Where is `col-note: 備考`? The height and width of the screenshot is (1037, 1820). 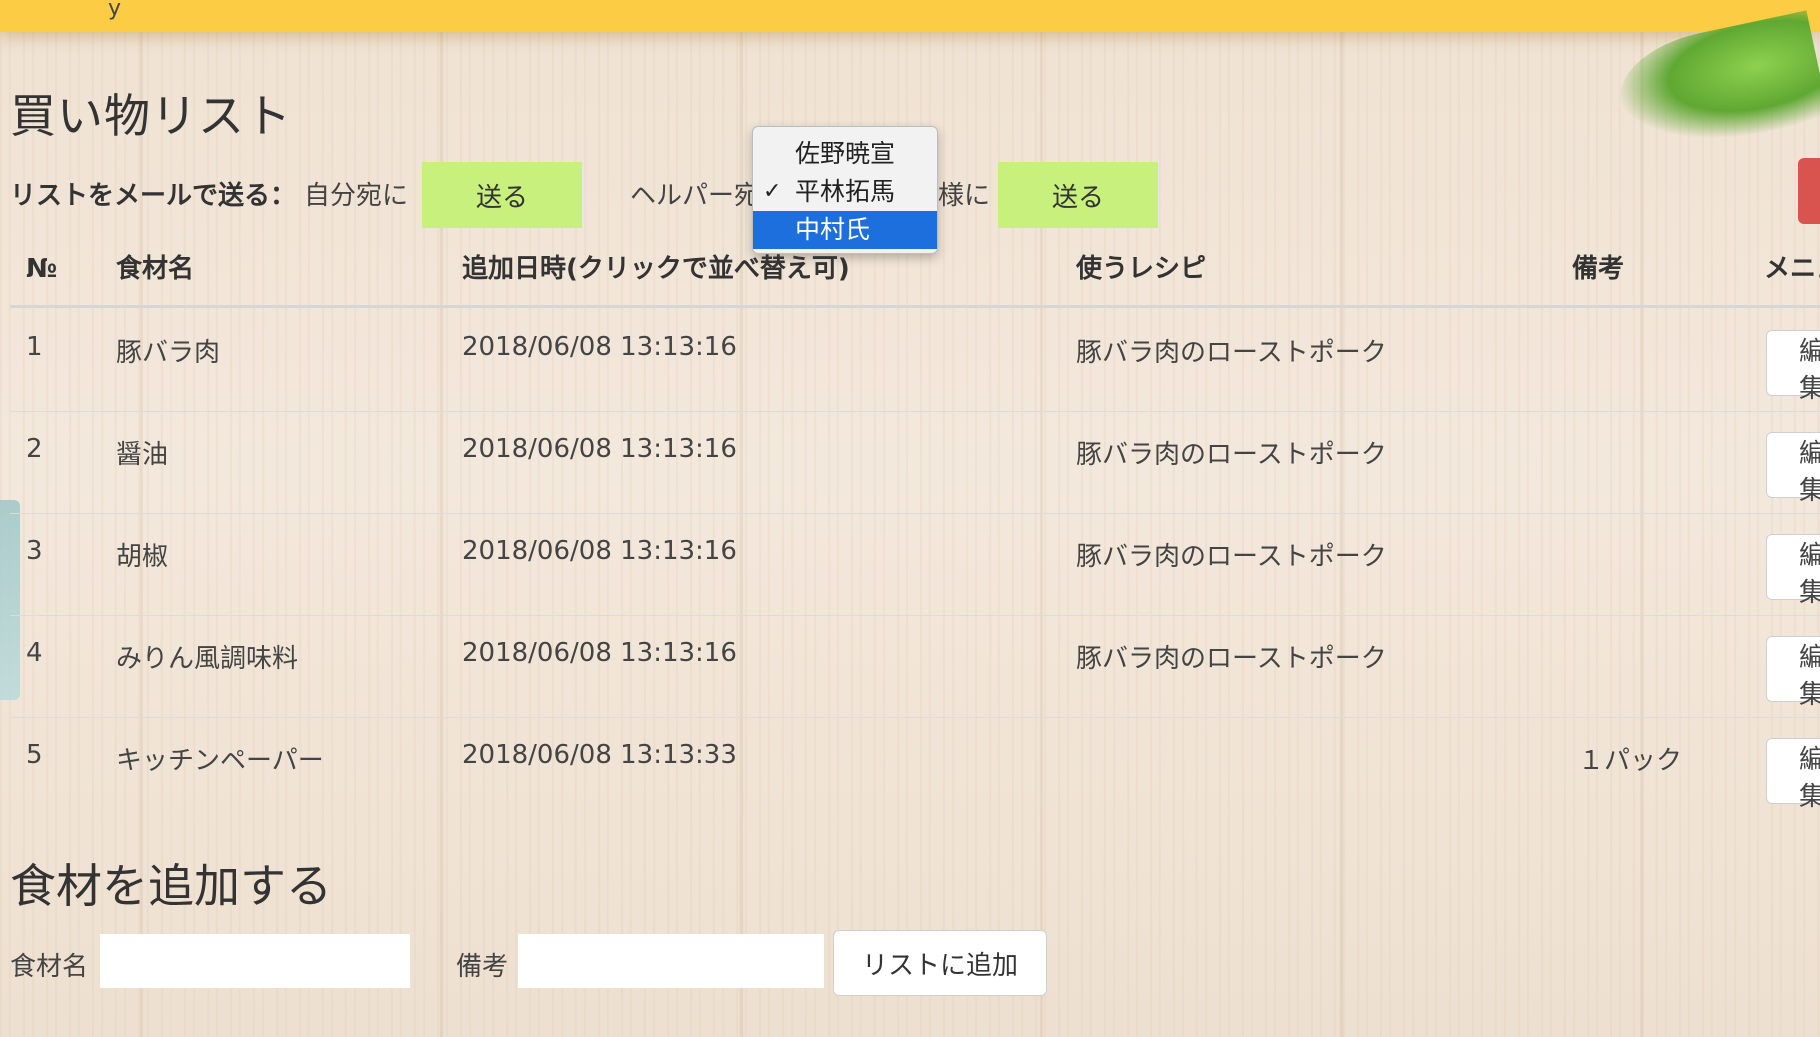
col-note: 備考 is located at coordinates (1598, 269).